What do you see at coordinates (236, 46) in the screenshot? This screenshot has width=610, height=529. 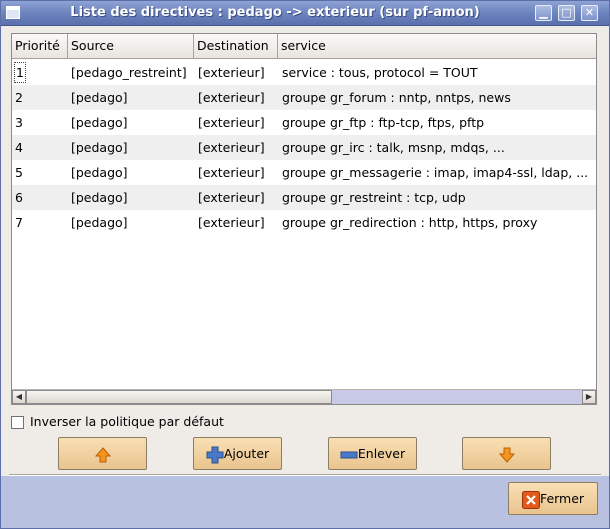 I see `column-header-destination: Destination` at bounding box center [236, 46].